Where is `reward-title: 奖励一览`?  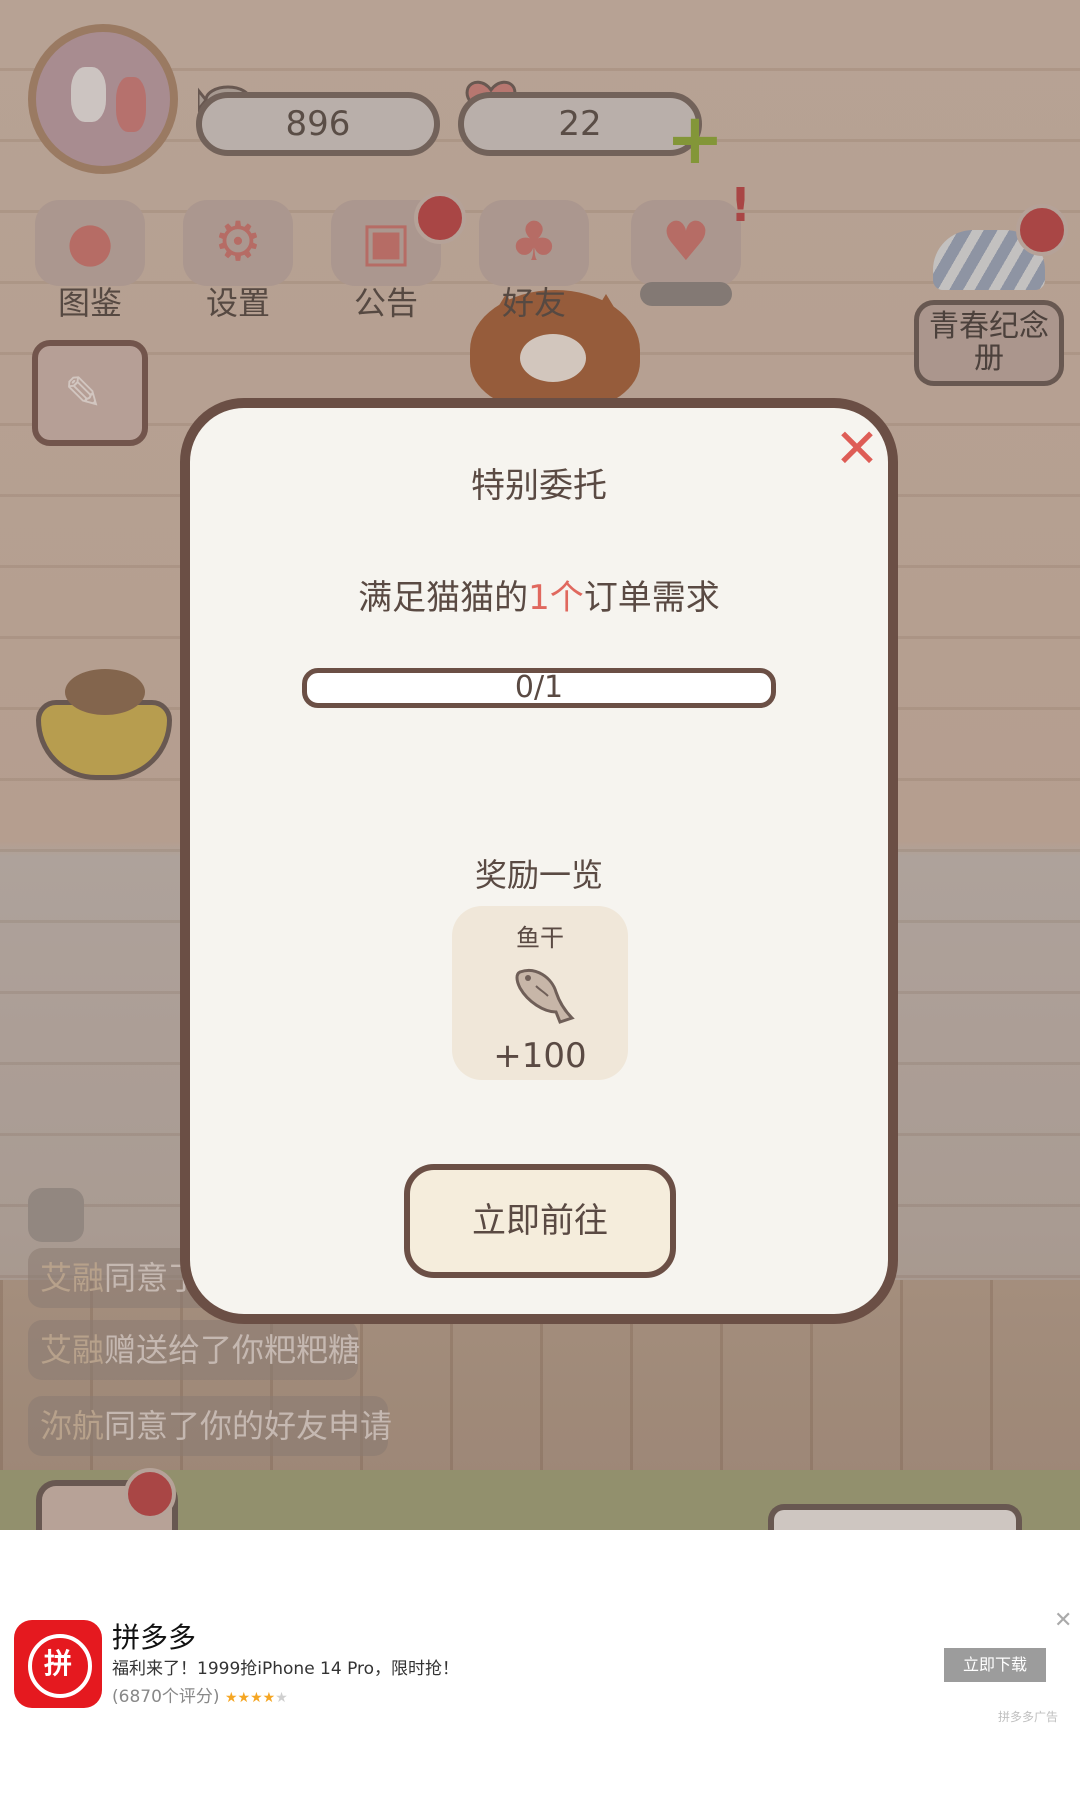 reward-title: 奖励一览 is located at coordinates (538, 875).